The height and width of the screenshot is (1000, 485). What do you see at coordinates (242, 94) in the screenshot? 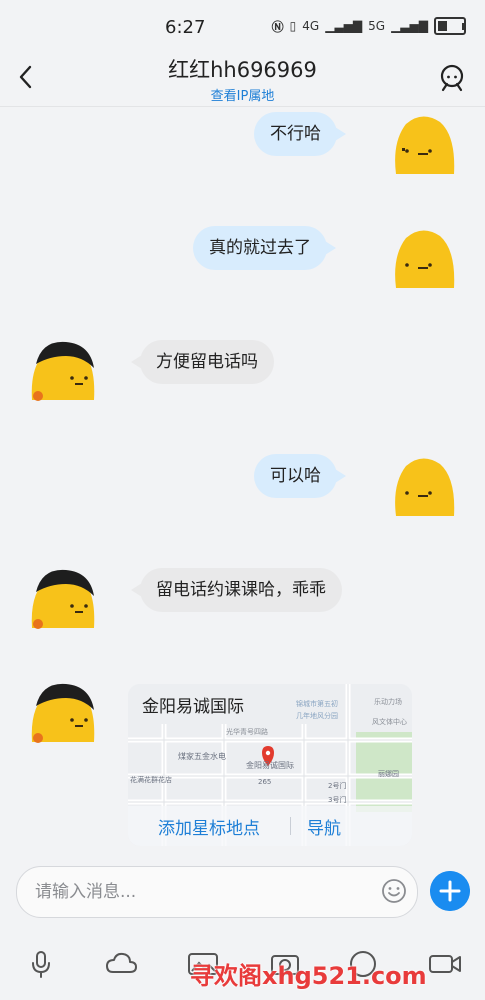
I see `view-ip-location-link: 查看IP属地` at bounding box center [242, 94].